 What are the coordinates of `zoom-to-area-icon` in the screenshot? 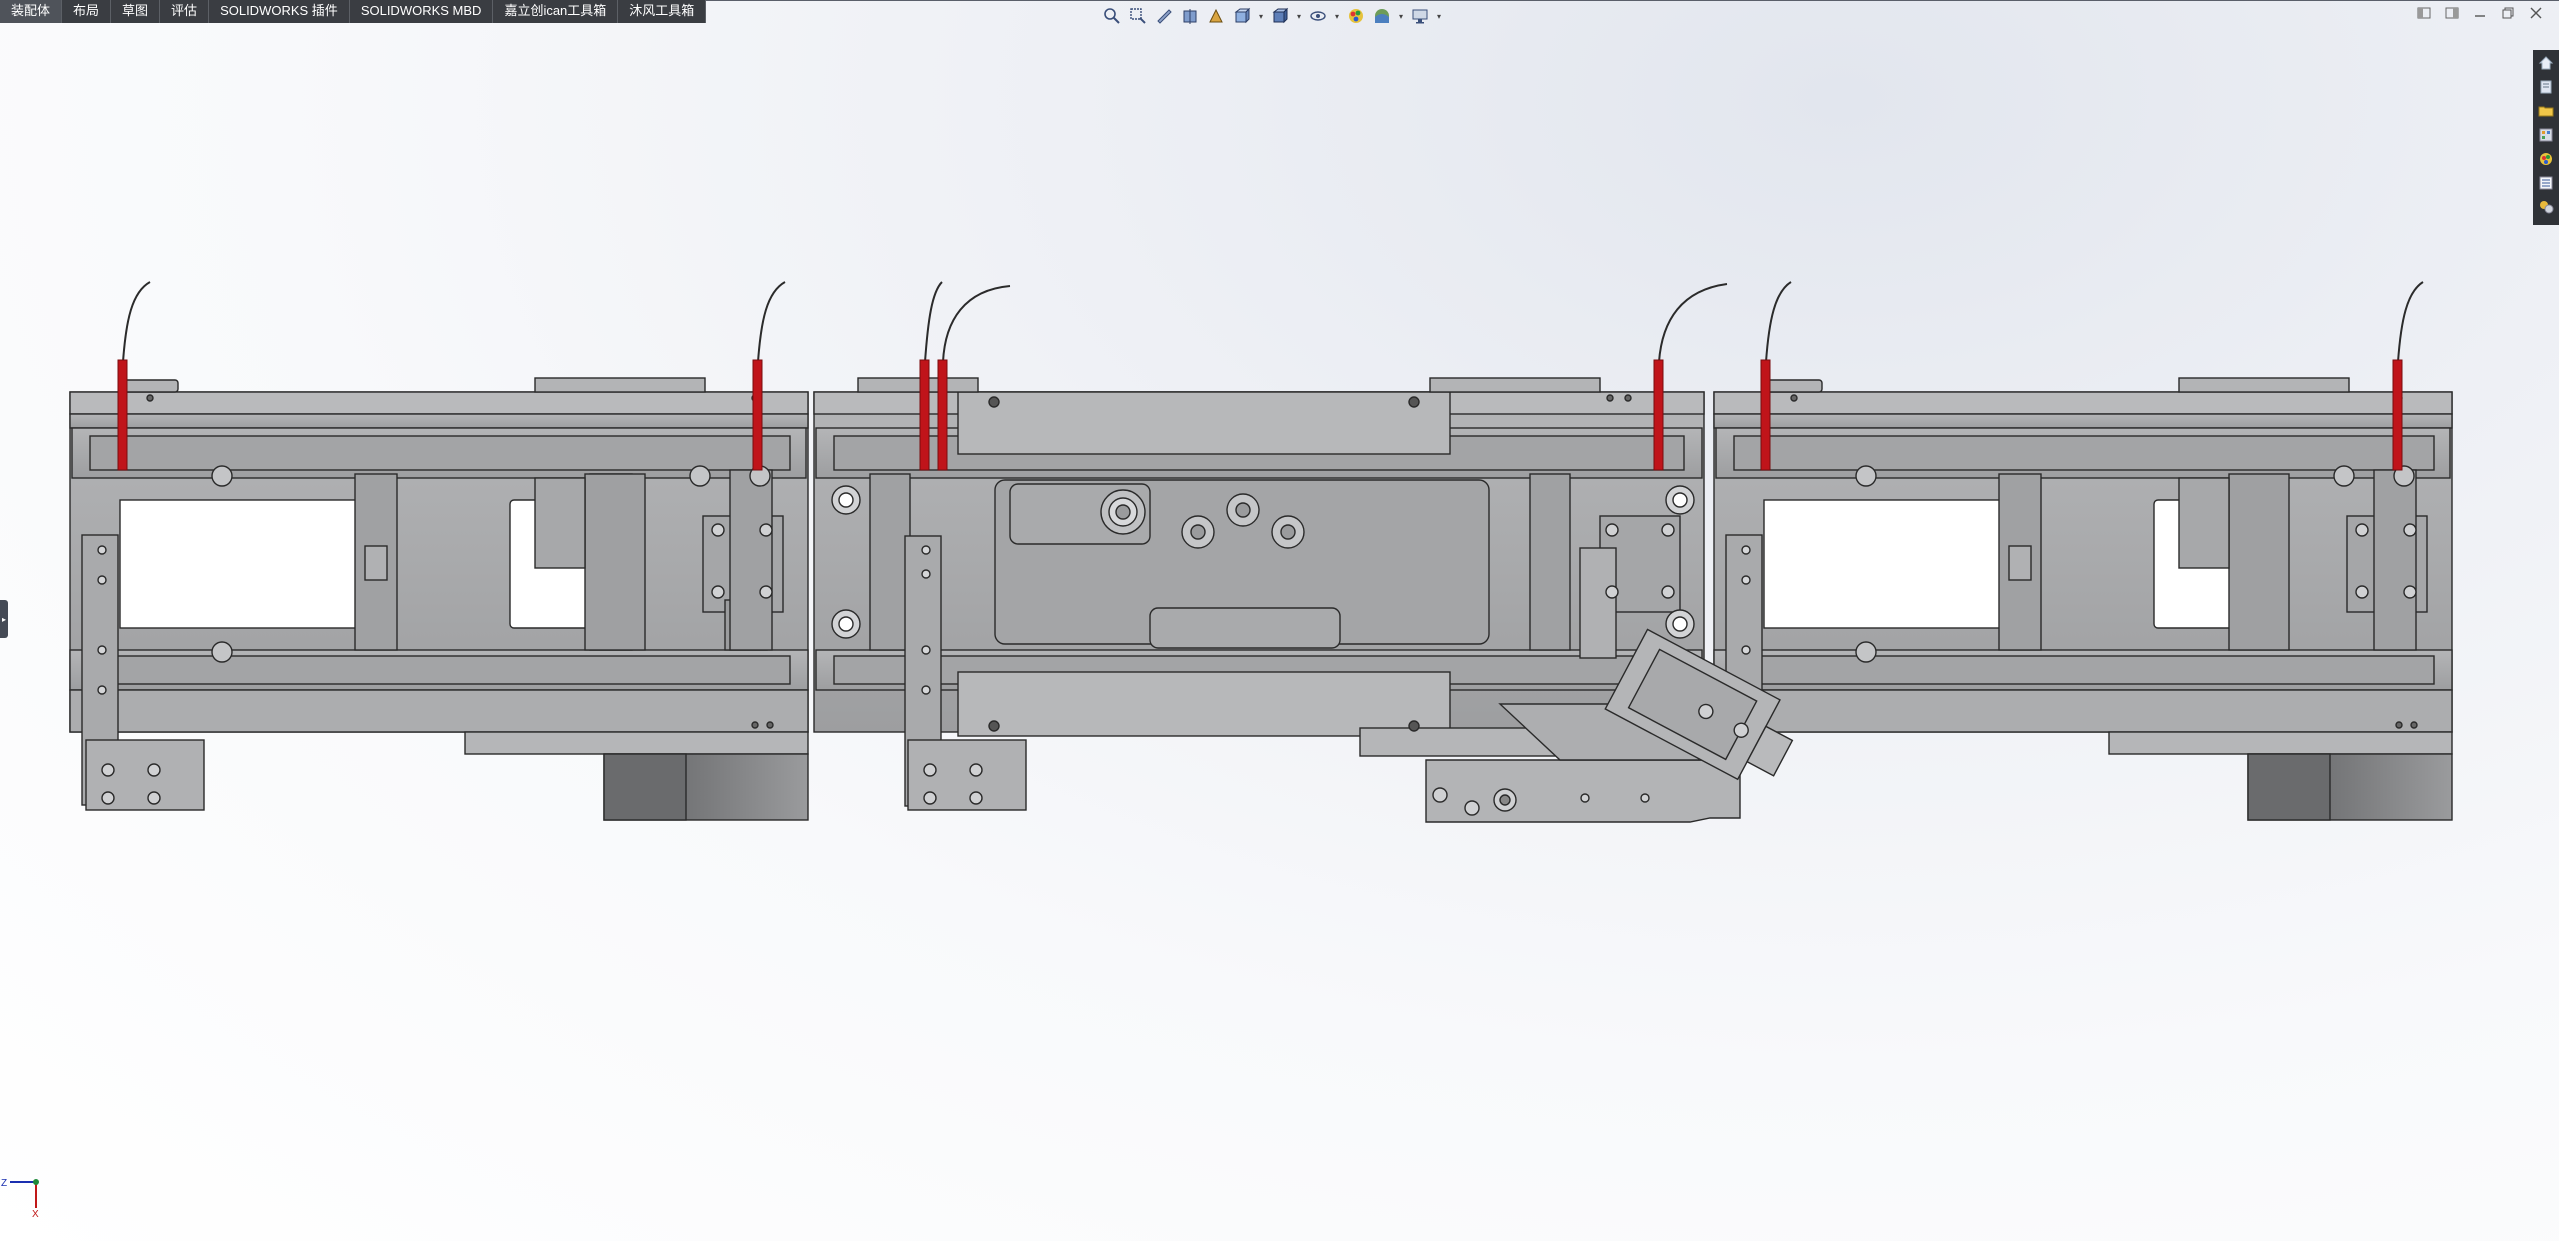 It's located at (1138, 16).